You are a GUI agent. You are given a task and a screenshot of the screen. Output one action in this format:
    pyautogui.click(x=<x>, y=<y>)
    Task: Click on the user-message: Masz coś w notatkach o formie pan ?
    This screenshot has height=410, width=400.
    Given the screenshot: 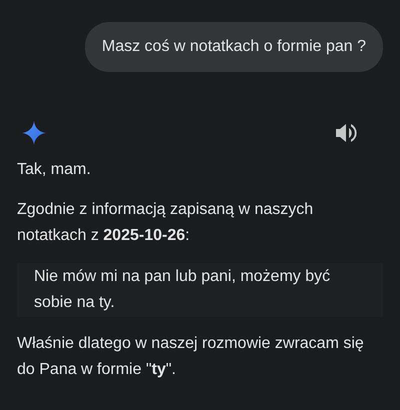 What is the action you would take?
    pyautogui.click(x=233, y=47)
    